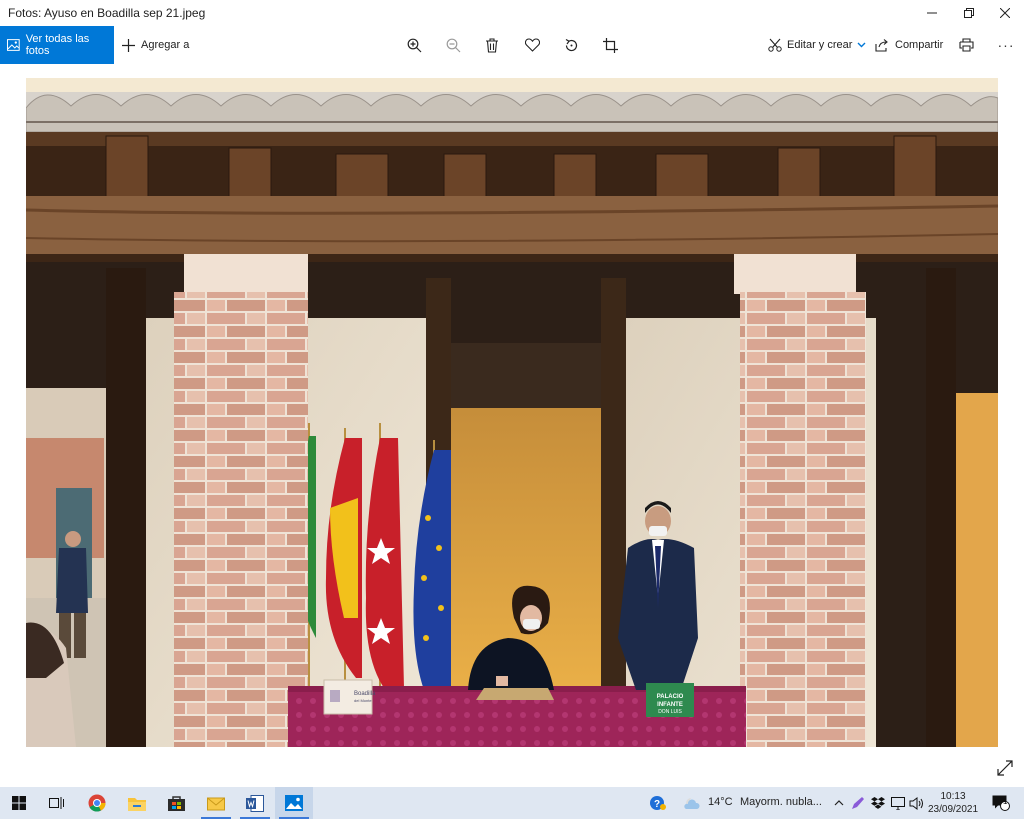 This screenshot has width=1024, height=819. I want to click on weather-button, so click(692, 803).